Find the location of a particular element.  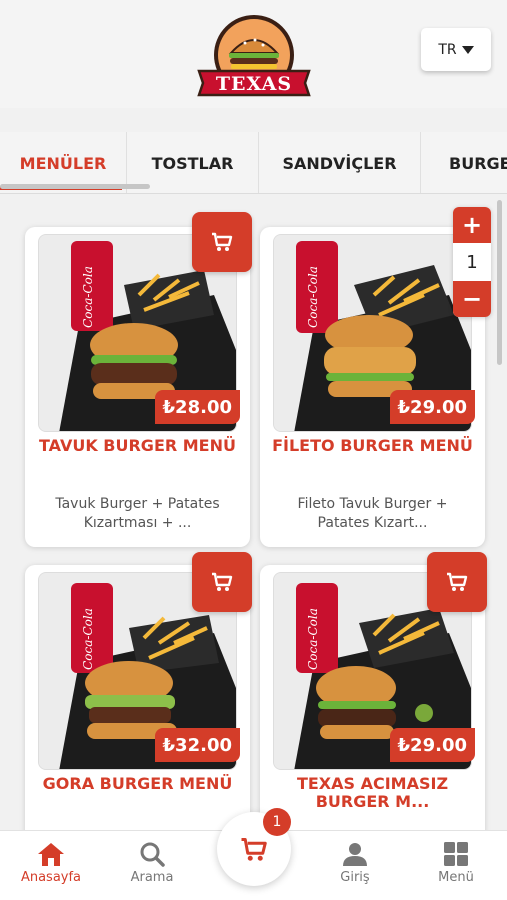

nav-label: Giriş is located at coordinates (355, 877).